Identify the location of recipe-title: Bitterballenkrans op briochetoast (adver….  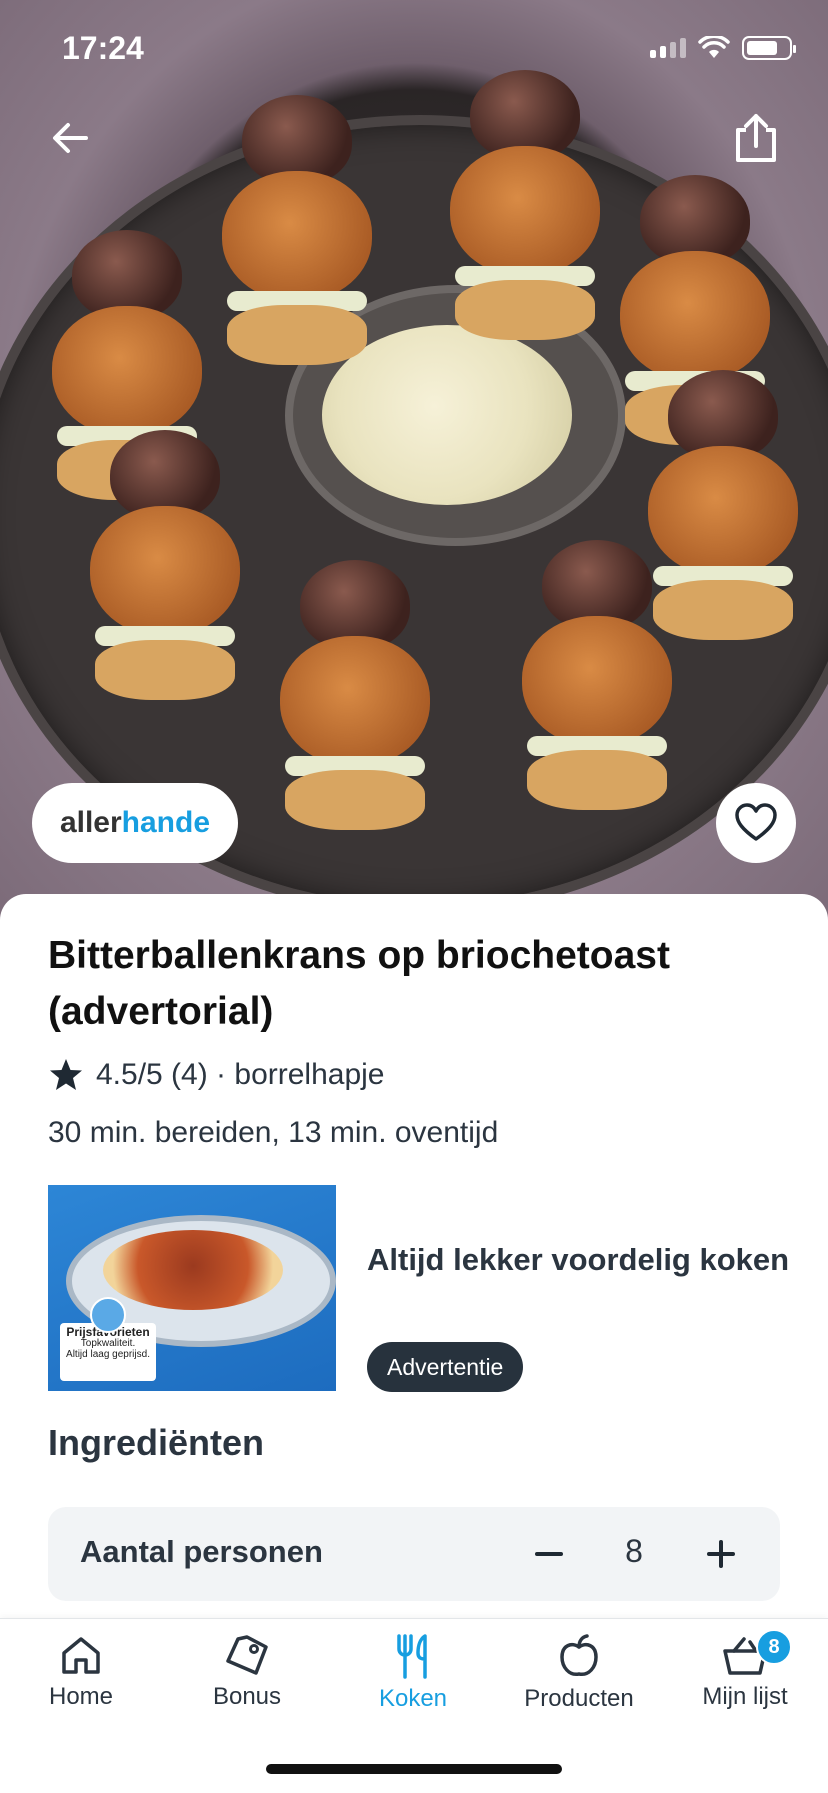
(359, 983).